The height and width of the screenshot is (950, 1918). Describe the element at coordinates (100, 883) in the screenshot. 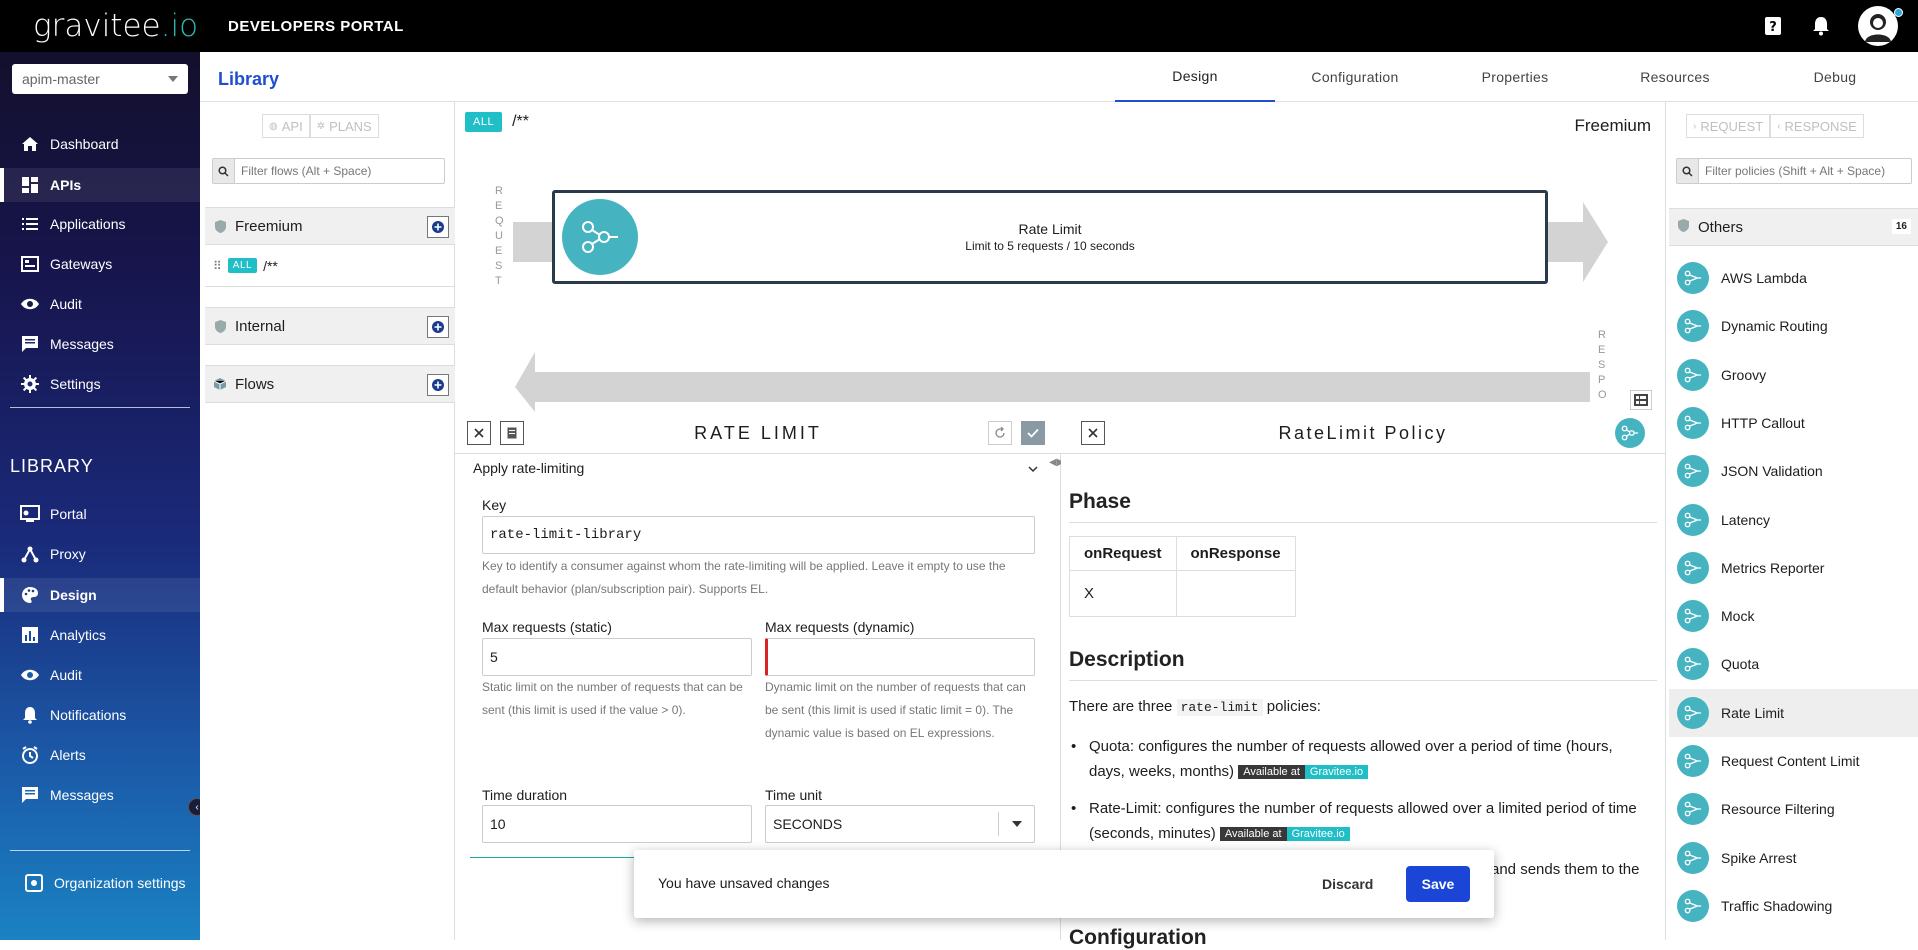

I see `sidebar-item-organization-settings: Organization settings` at that location.